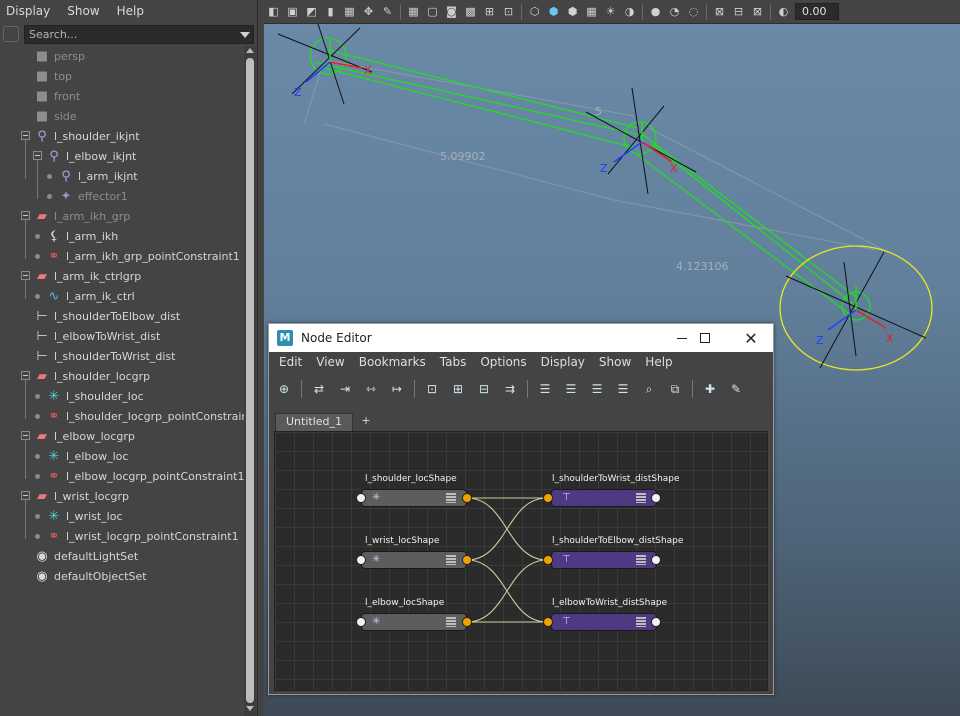 Image resolution: width=960 pixels, height=716 pixels. I want to click on outliner-item-l-arm-ikh: ⚸ l_arm_ikh, so click(82, 236).